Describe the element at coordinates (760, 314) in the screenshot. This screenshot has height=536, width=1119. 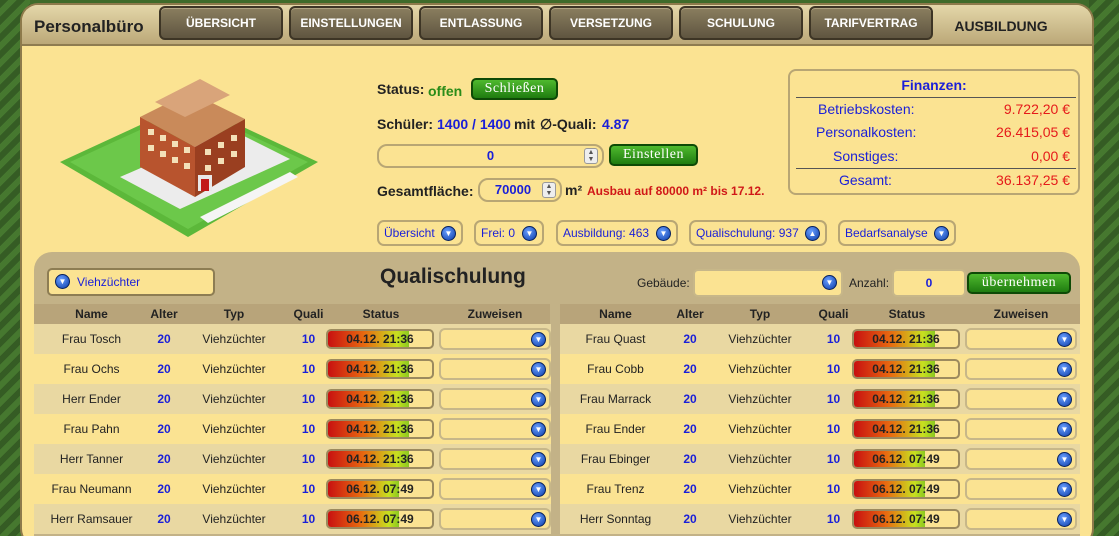
I see `col-type: Typ` at that location.